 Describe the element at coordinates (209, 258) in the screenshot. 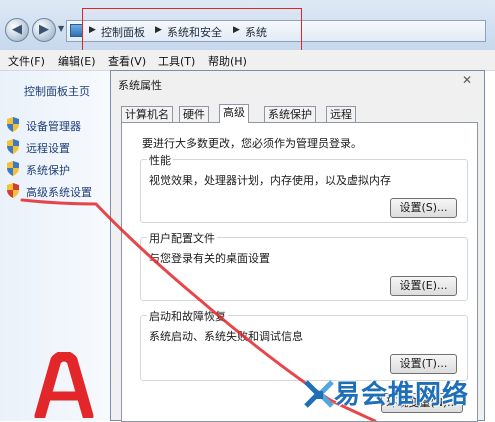

I see `user-profile-desc: 与您登录有关的桌面设置` at that location.